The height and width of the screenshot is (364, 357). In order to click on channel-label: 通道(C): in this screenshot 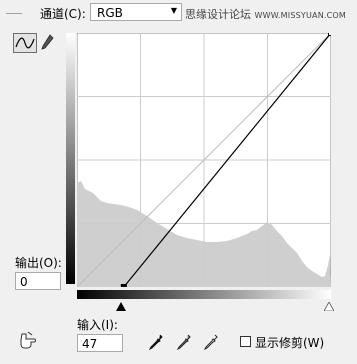, I will do `click(63, 14)`.